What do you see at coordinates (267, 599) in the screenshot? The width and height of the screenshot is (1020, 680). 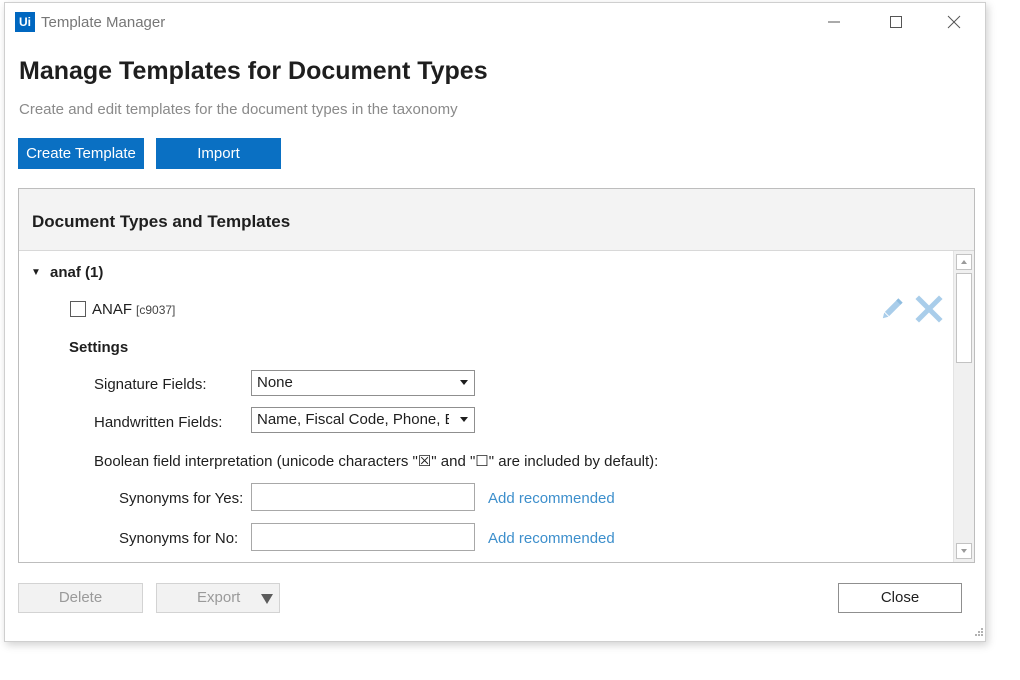 I see `export-dropdown-icon` at bounding box center [267, 599].